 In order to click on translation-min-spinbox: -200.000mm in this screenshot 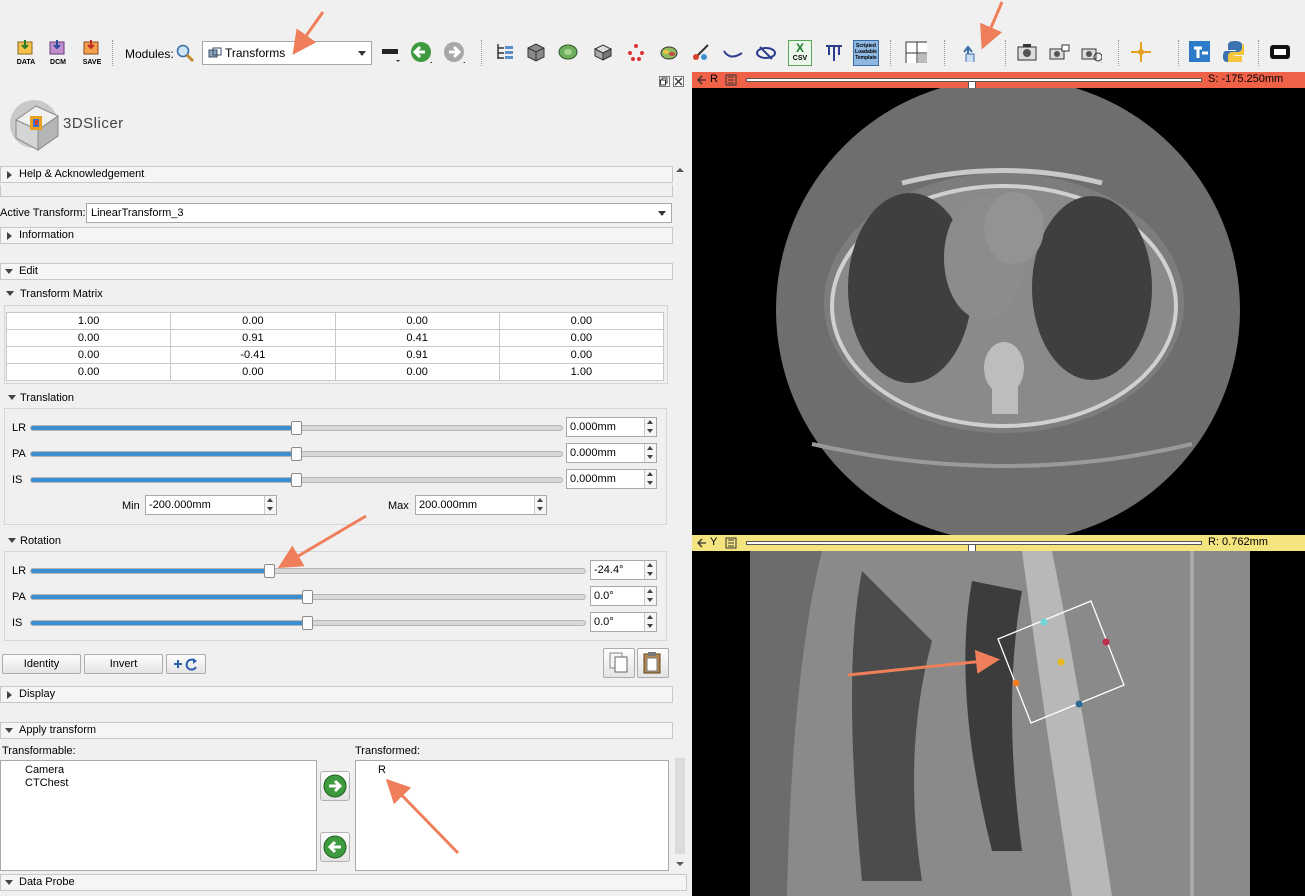, I will do `click(211, 505)`.